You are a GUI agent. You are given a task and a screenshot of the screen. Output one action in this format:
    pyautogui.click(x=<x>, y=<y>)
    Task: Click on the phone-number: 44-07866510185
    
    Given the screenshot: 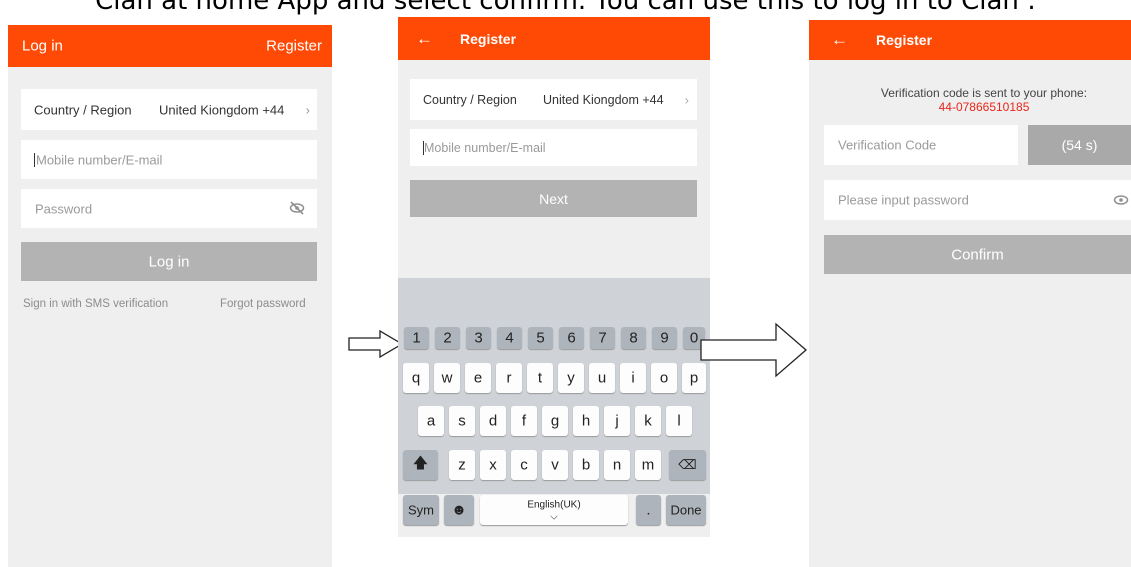 What is the action you would take?
    pyautogui.click(x=984, y=107)
    